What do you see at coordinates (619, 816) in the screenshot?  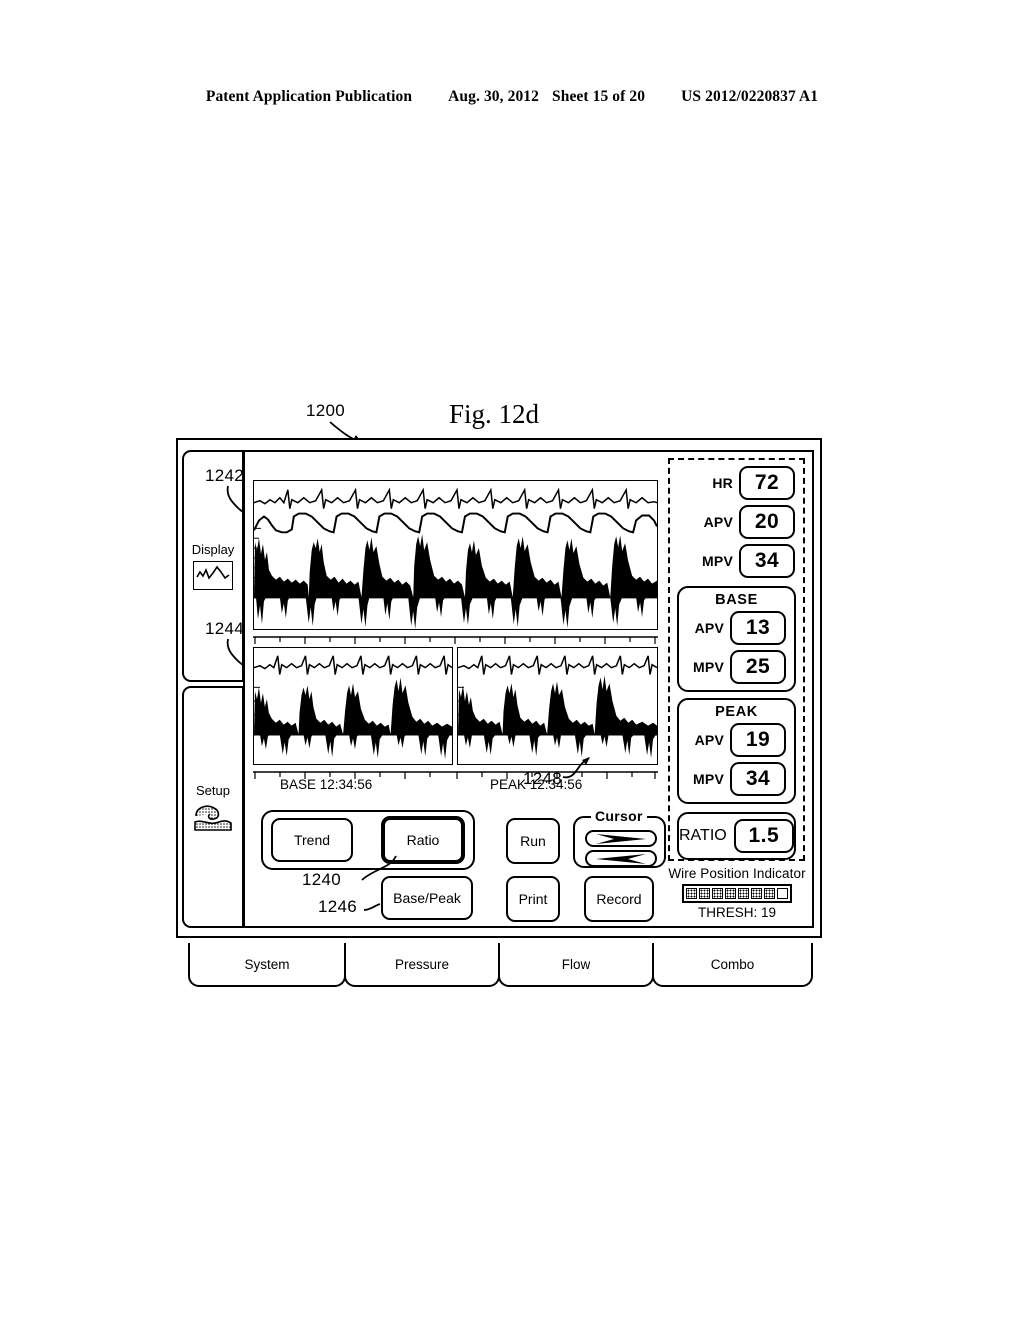 I see `cursor-group-label: Cursor` at bounding box center [619, 816].